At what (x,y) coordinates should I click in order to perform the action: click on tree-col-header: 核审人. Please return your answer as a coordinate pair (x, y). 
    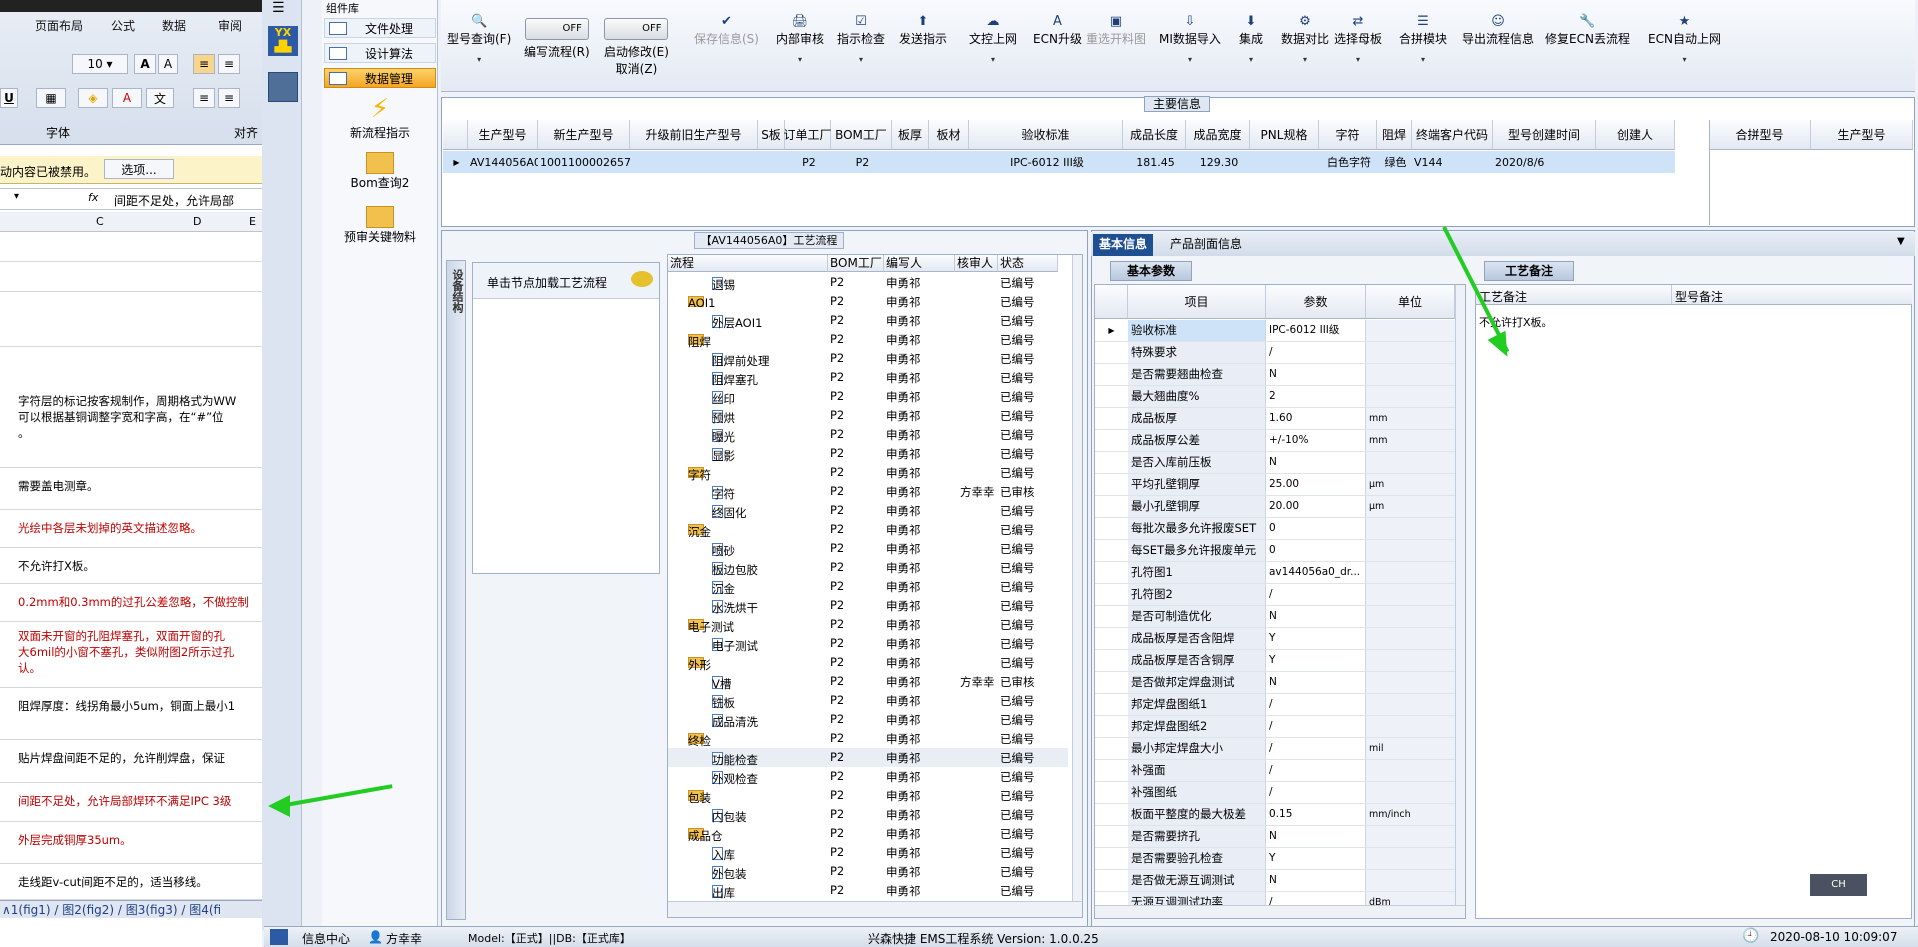
    Looking at the image, I should click on (976, 263).